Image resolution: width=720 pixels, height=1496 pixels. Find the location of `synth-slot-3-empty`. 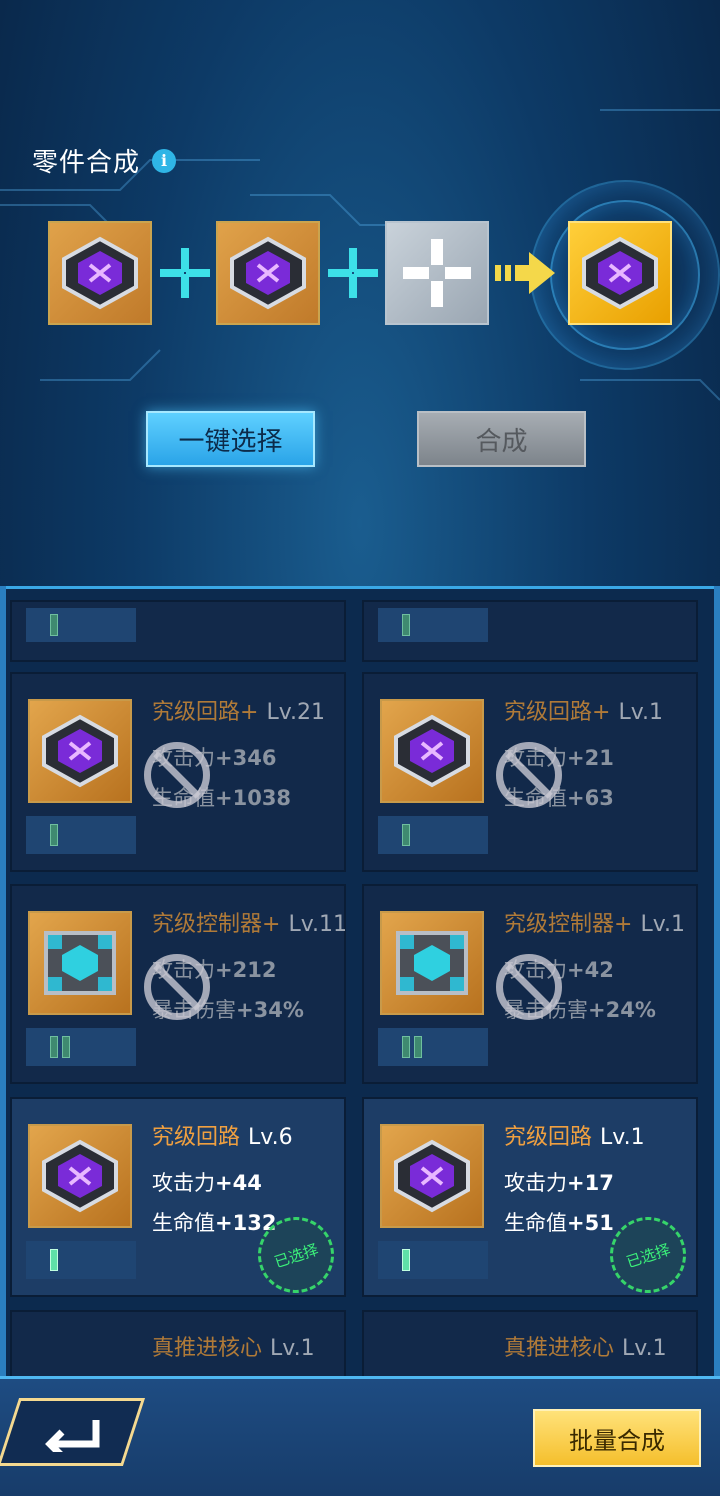

synth-slot-3-empty is located at coordinates (437, 273).